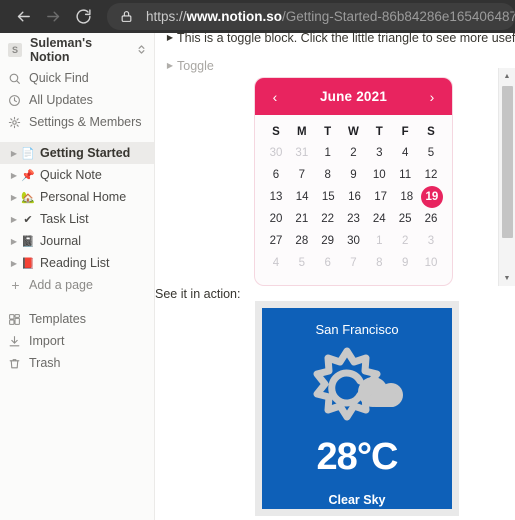  Describe the element at coordinates (407, 197) in the screenshot. I see `calendar-day: 18` at that location.